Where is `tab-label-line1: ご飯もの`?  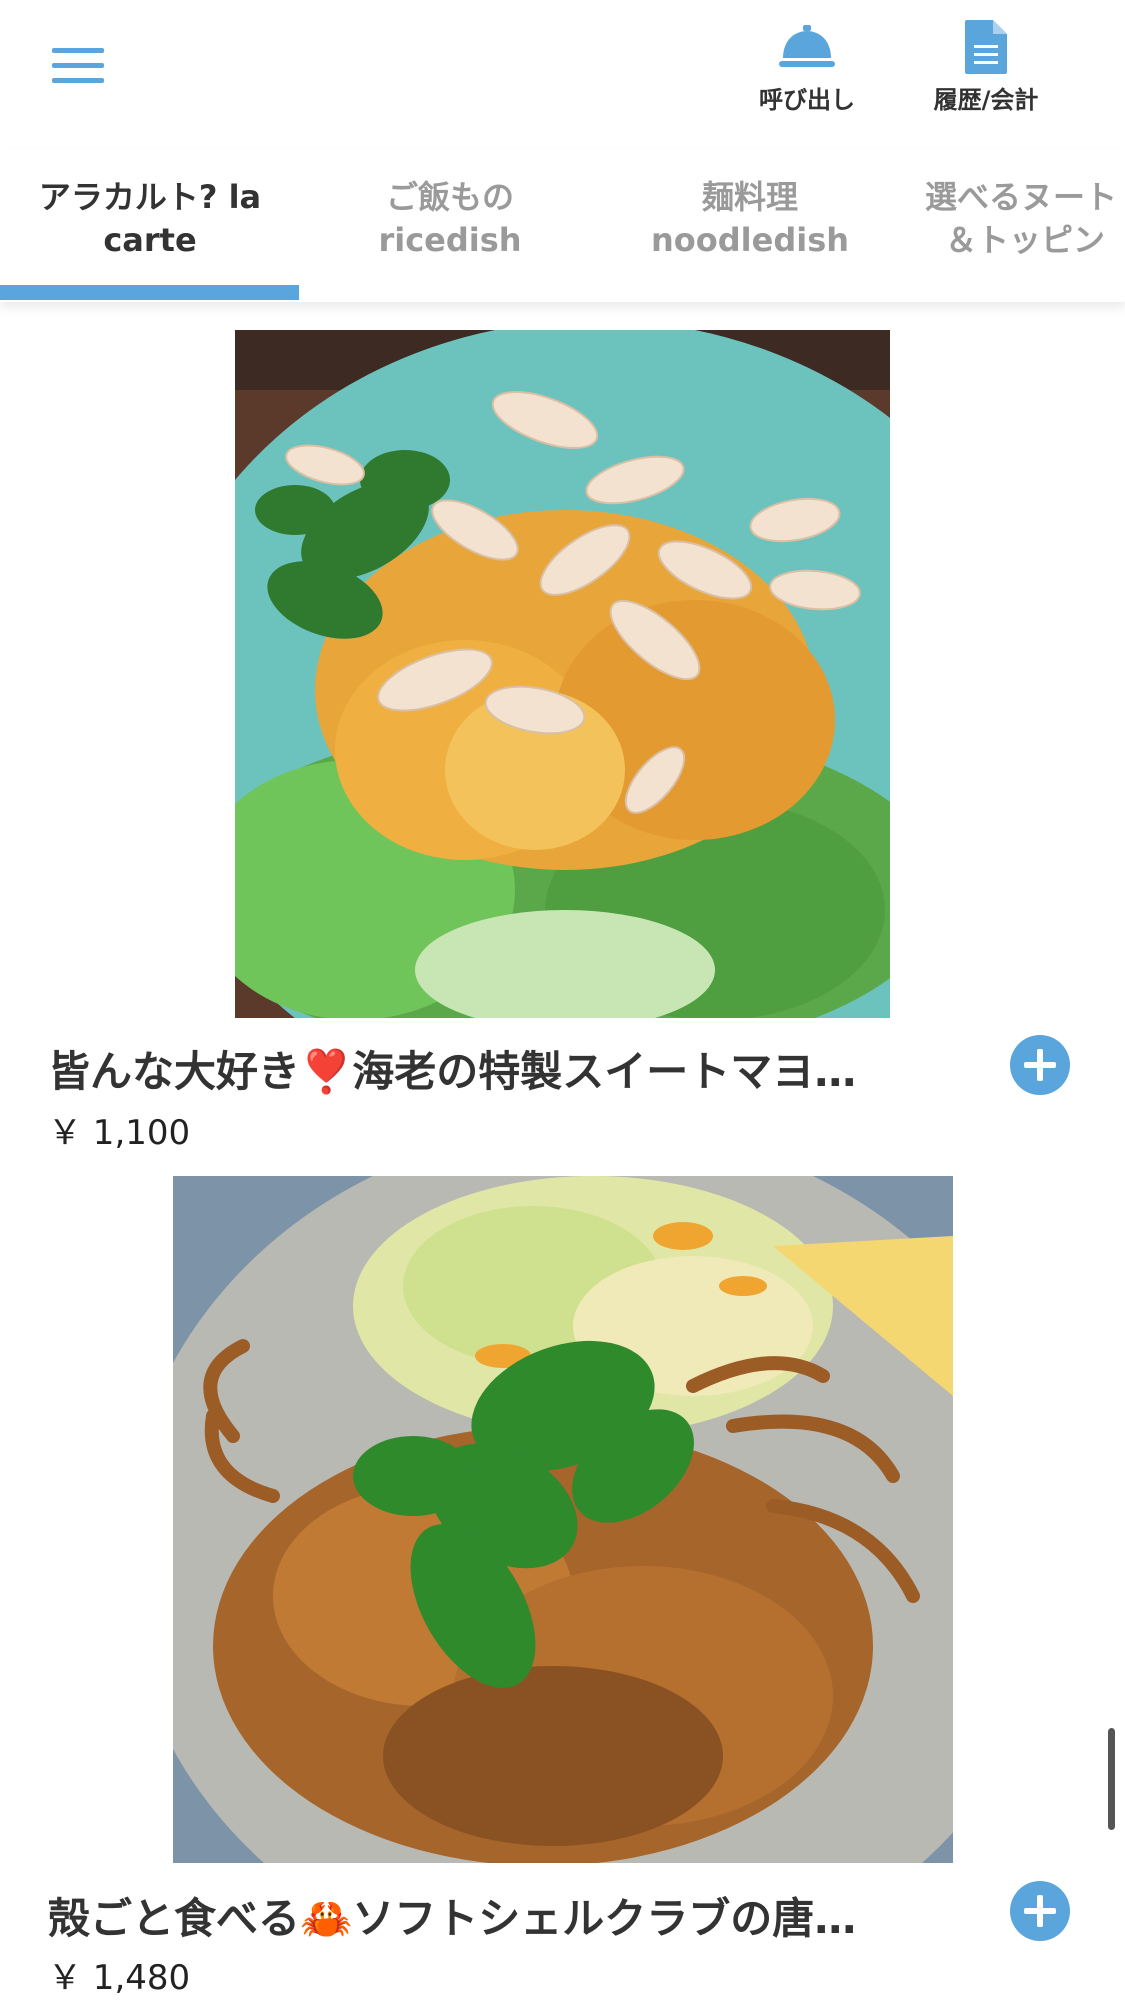
tab-label-line1: ご飯もの is located at coordinates (449, 197).